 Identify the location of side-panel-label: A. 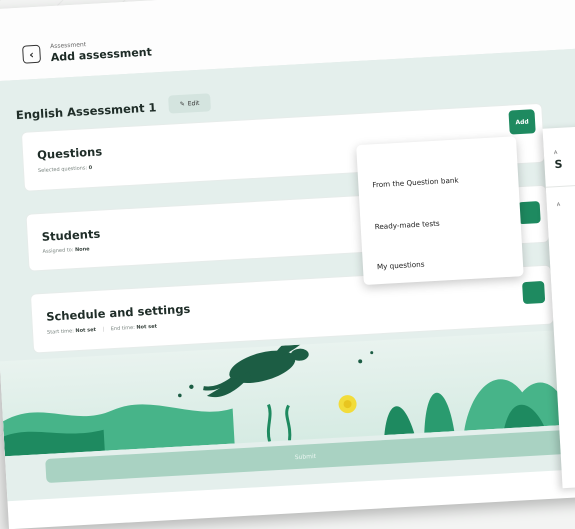
(558, 205).